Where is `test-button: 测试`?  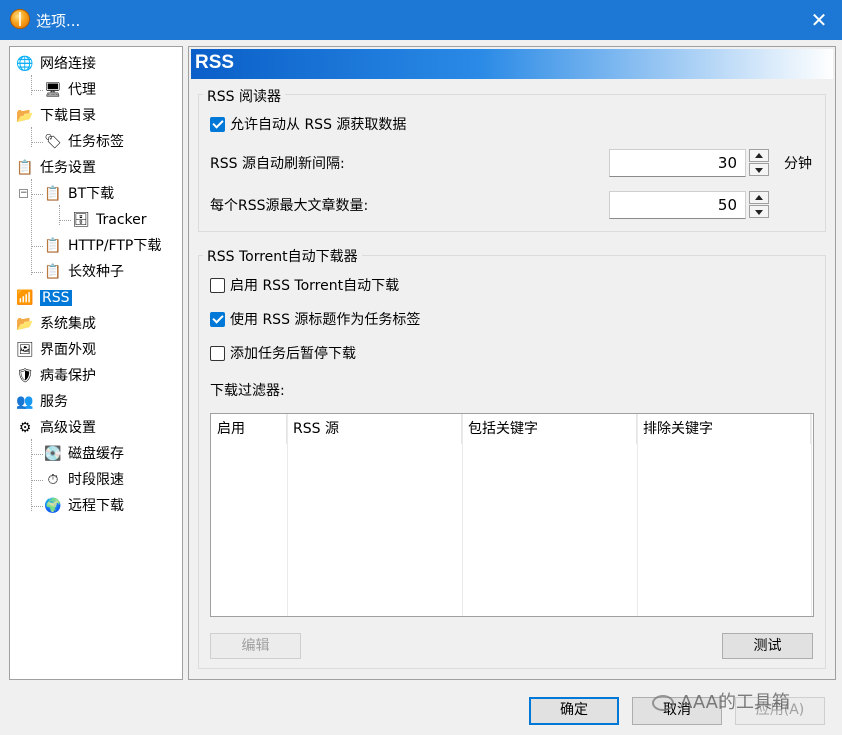 test-button: 测试 is located at coordinates (767, 646).